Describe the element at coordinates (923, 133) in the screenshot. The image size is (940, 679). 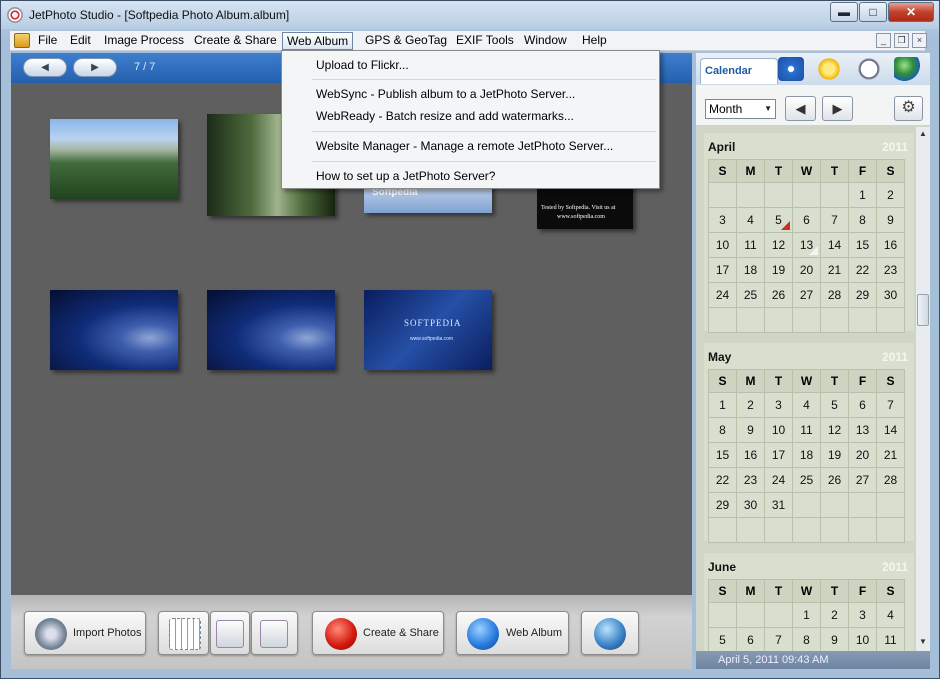
I see `scroll-up-icon: ▲` at that location.